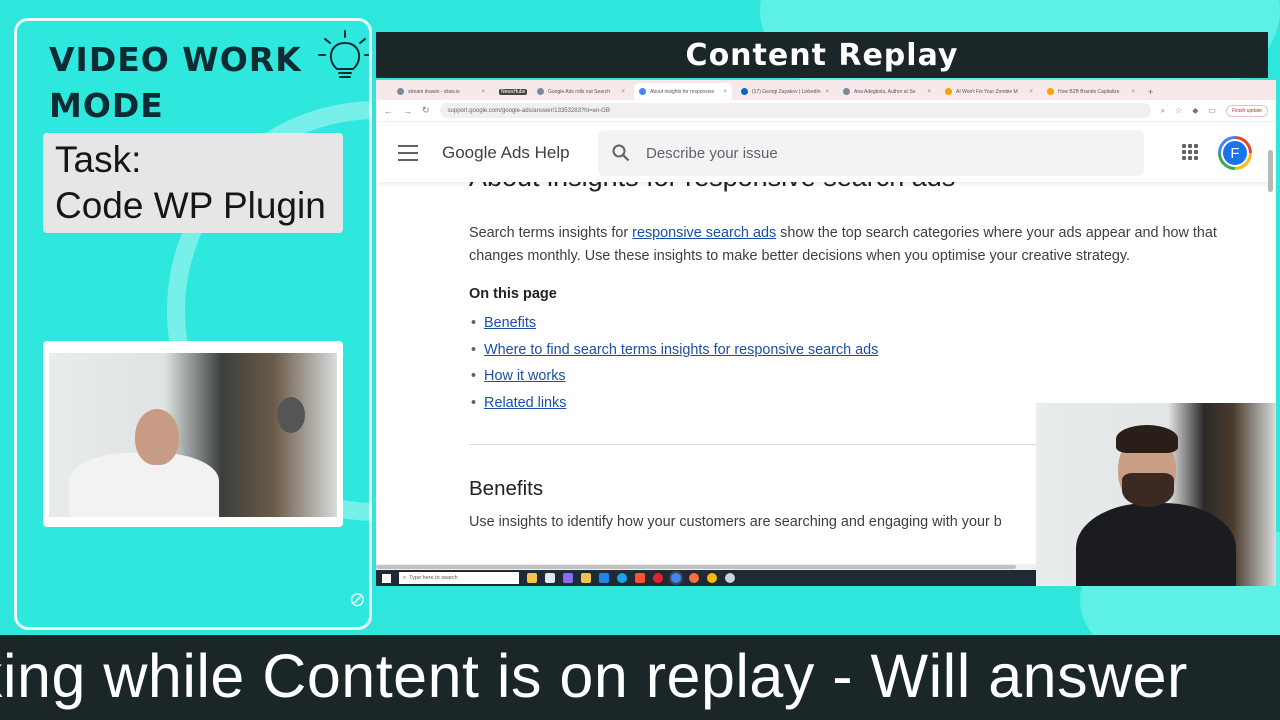 The height and width of the screenshot is (720, 1280). Describe the element at coordinates (844, 323) in the screenshot. I see `toc-item: Benefits` at that location.